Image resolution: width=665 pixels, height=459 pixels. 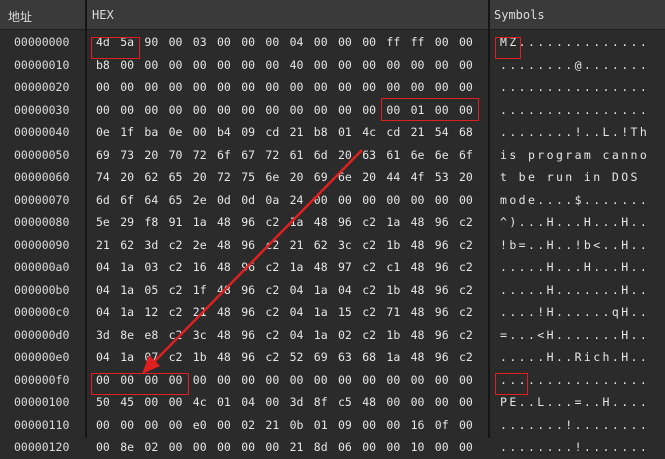 What do you see at coordinates (299, 65) in the screenshot?
I see `hex-byte: 40` at bounding box center [299, 65].